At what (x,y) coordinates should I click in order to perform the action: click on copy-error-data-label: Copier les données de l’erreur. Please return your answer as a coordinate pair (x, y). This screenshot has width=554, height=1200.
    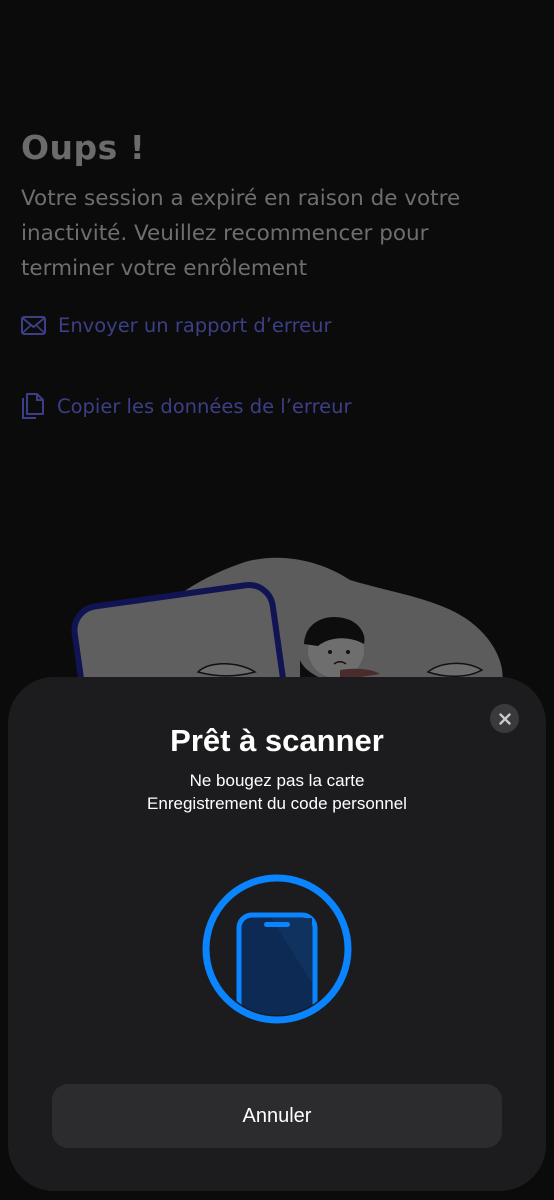
    Looking at the image, I should click on (204, 406).